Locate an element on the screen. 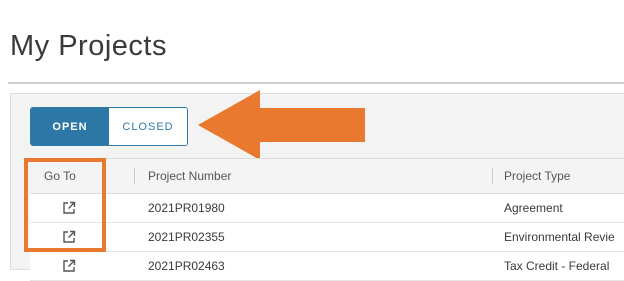 This screenshot has height=281, width=624. table-row: 2021PR02355 Environmental Revie is located at coordinates (327, 237).